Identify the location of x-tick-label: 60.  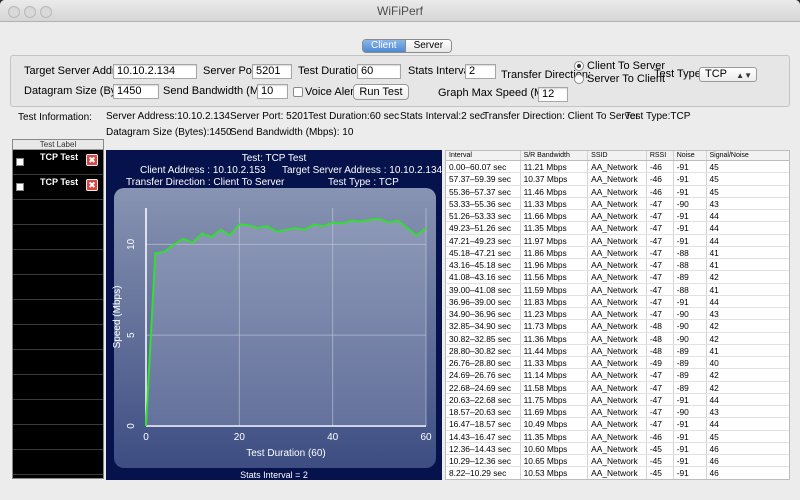
(426, 437).